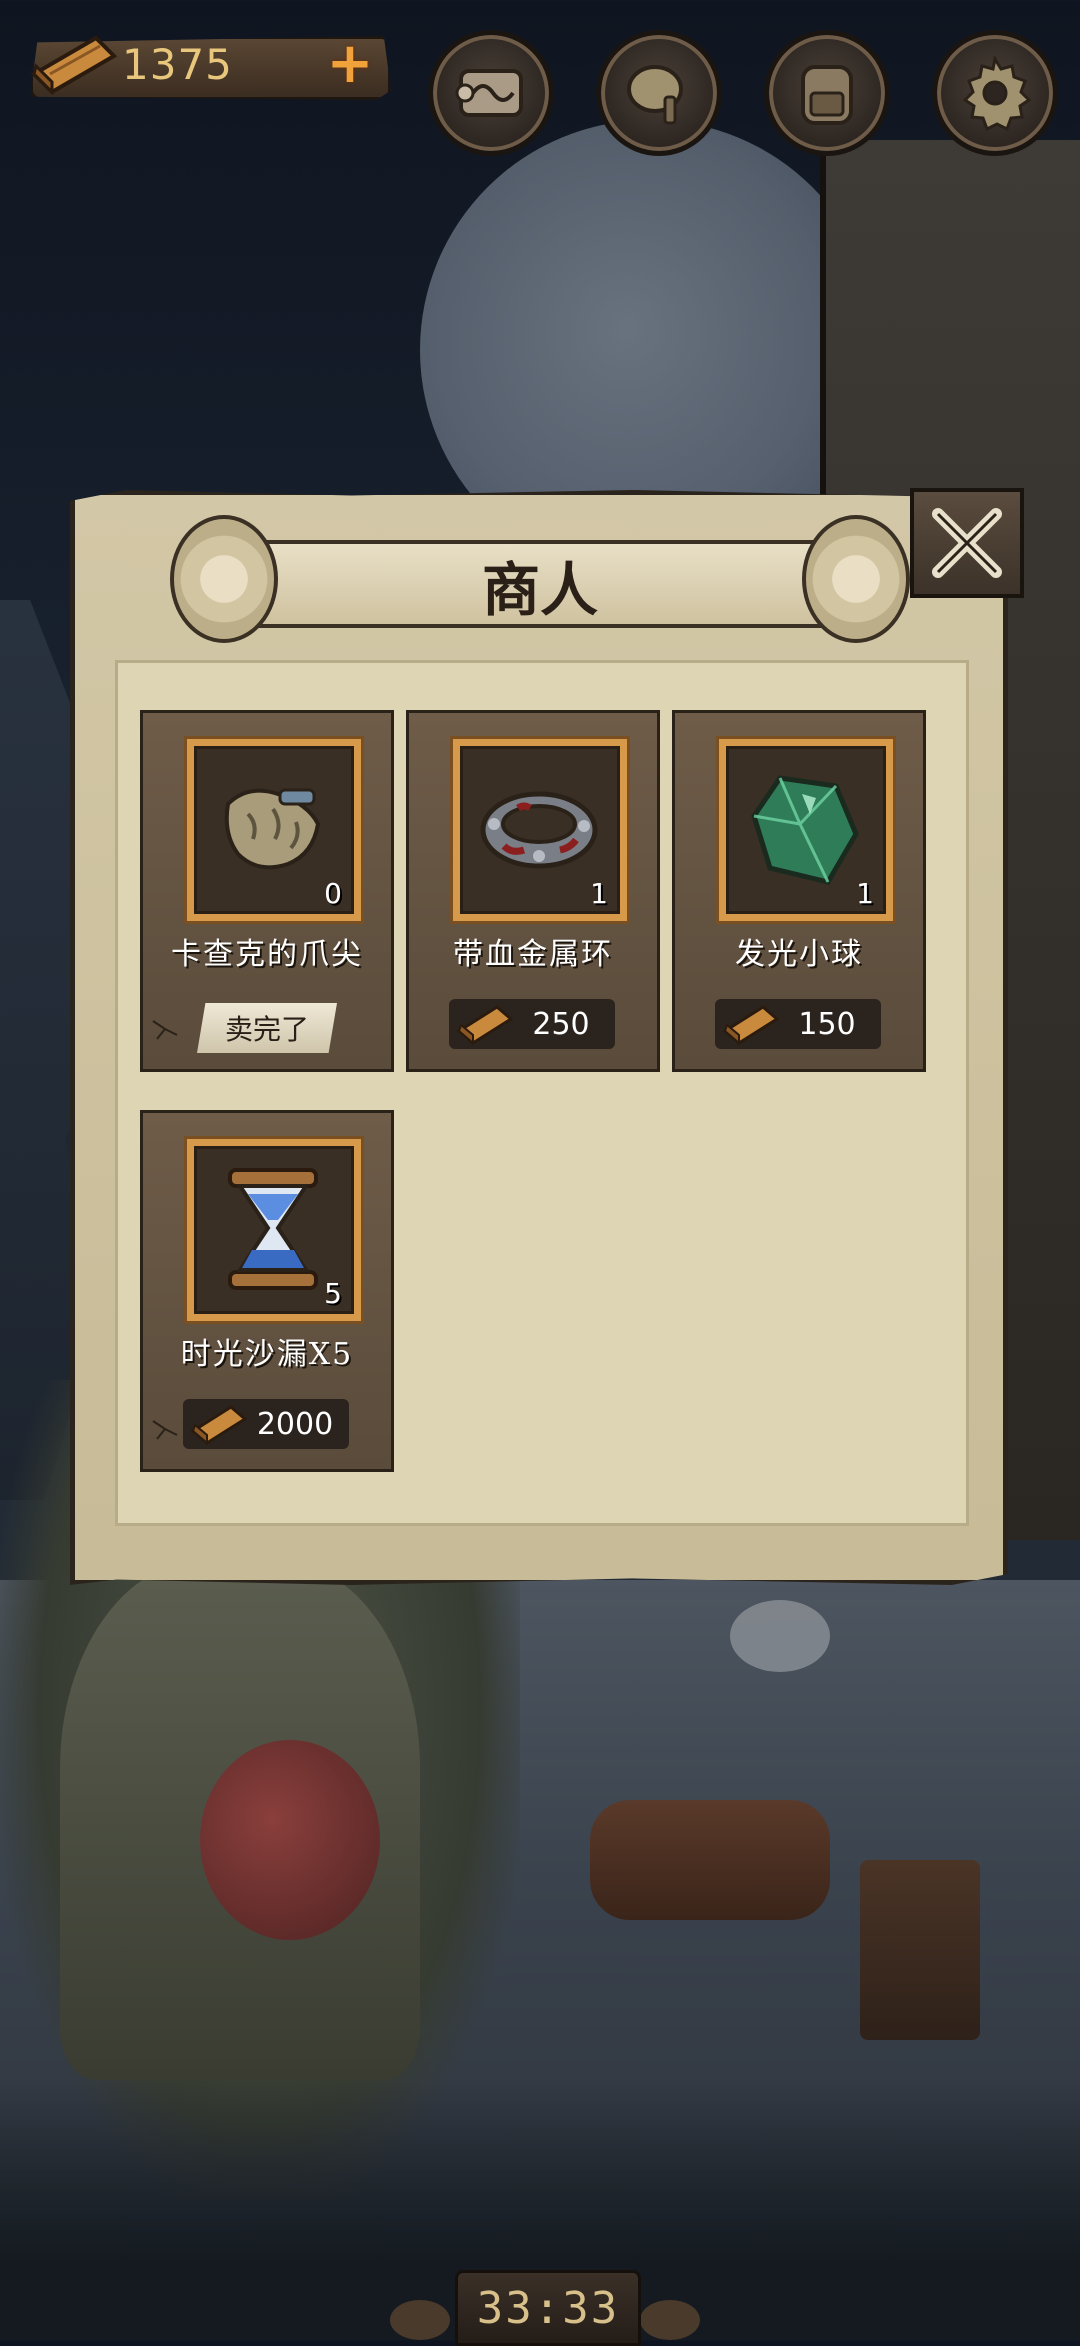  I want to click on wood-currency-bar: 1375 +, so click(210, 65).